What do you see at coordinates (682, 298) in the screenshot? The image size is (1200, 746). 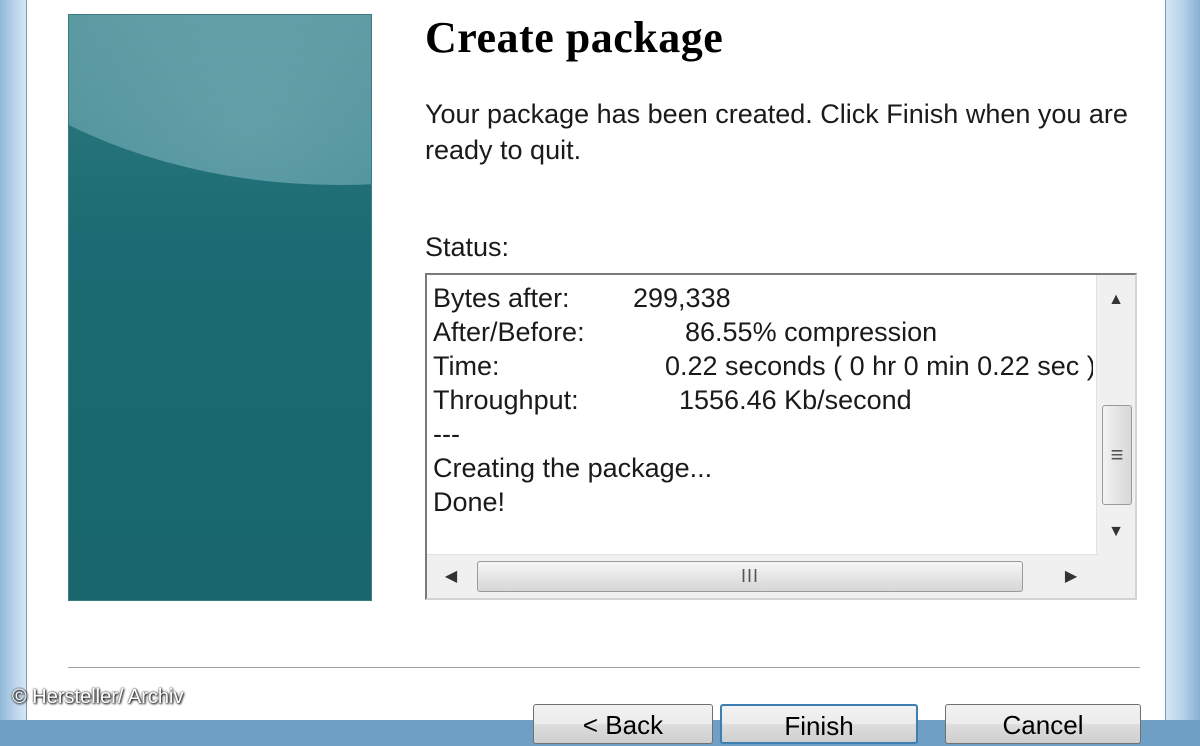 I see `status-value: 299,338` at bounding box center [682, 298].